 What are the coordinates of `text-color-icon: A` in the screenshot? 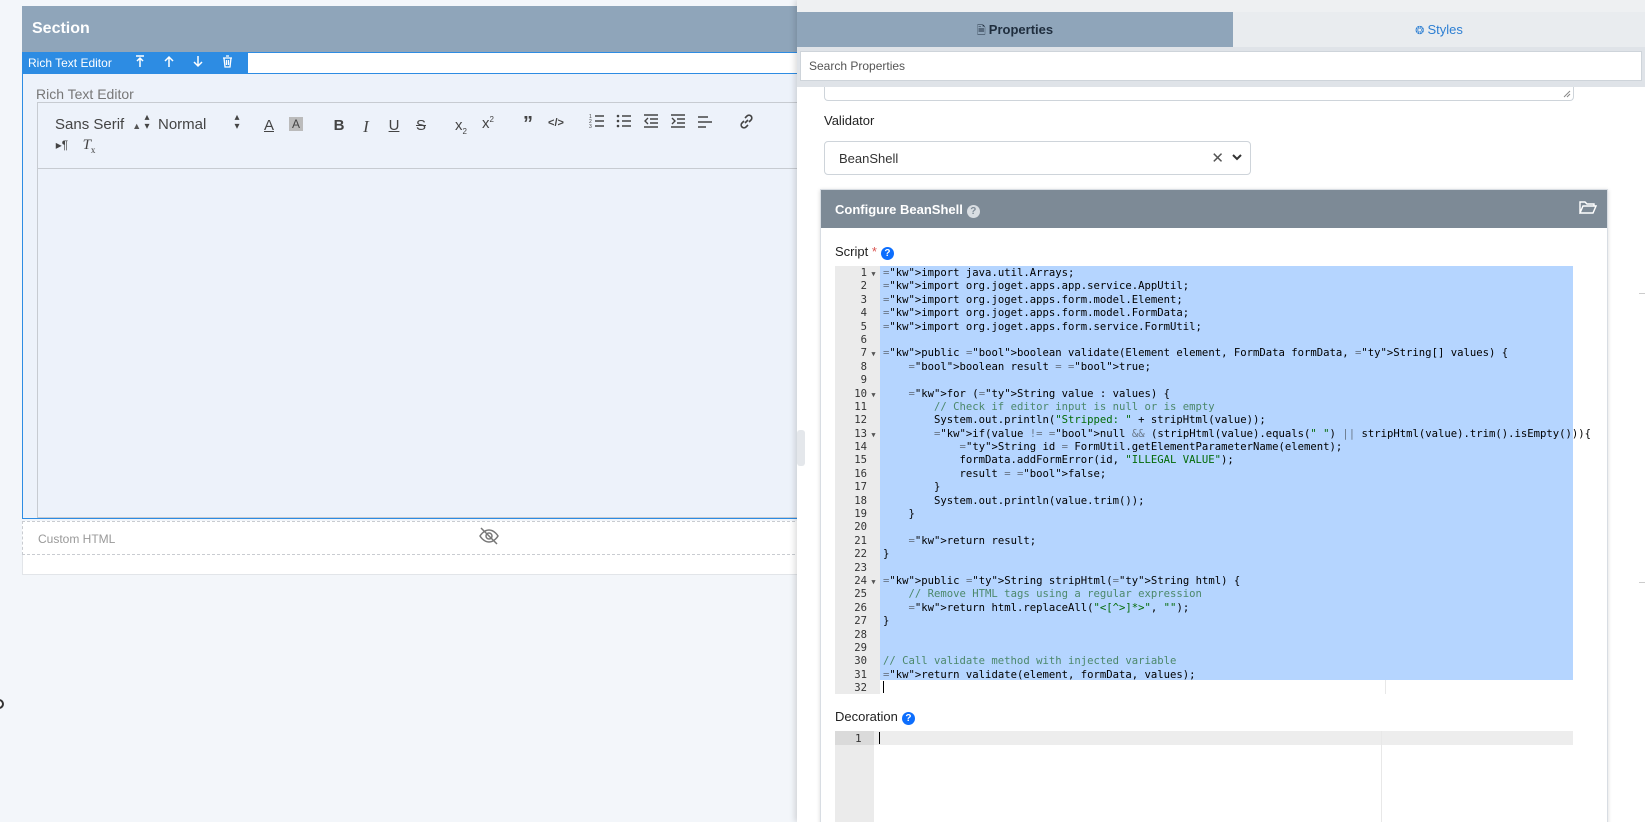 It's located at (269, 125).